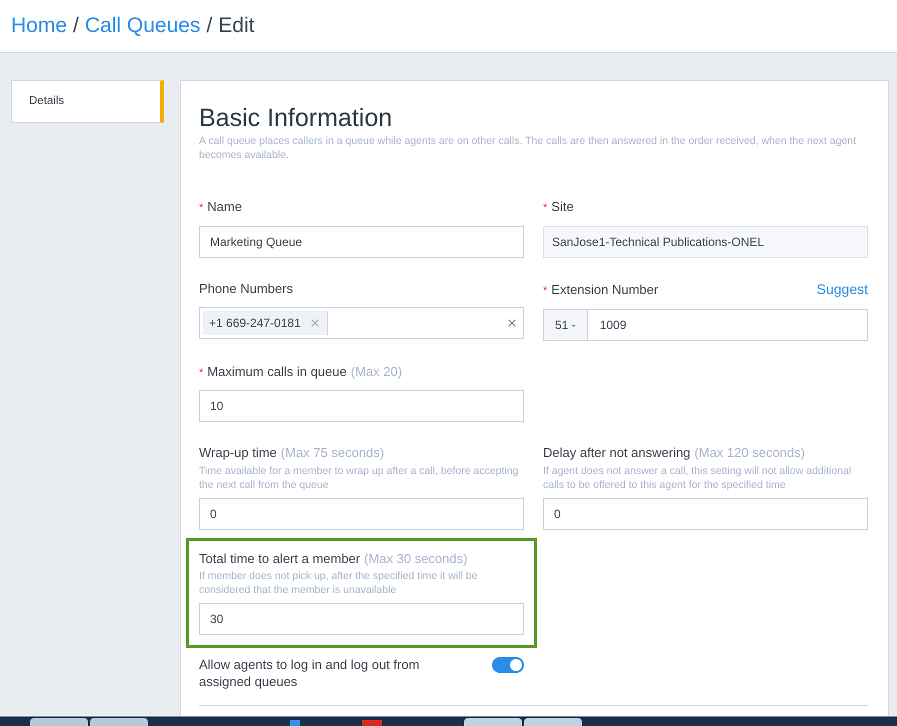 Image resolution: width=897 pixels, height=726 pixels. I want to click on text-field: 10, so click(361, 406).